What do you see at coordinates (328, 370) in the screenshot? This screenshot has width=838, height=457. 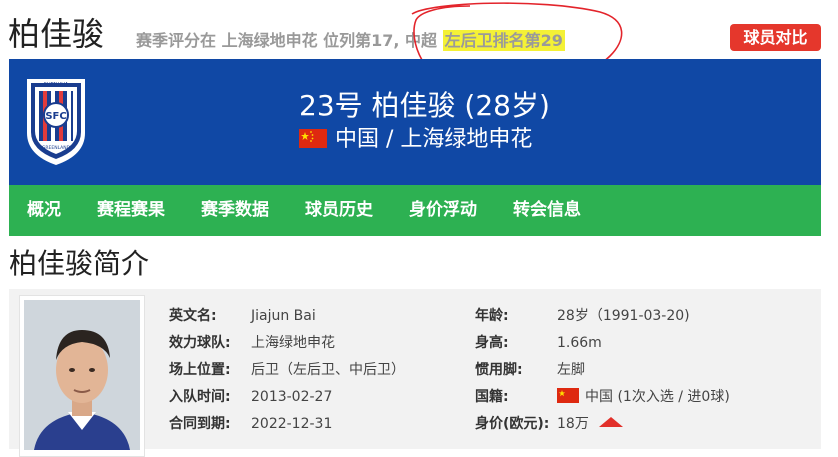 I see `position-value: 后卫（左后卫、中后卫）` at bounding box center [328, 370].